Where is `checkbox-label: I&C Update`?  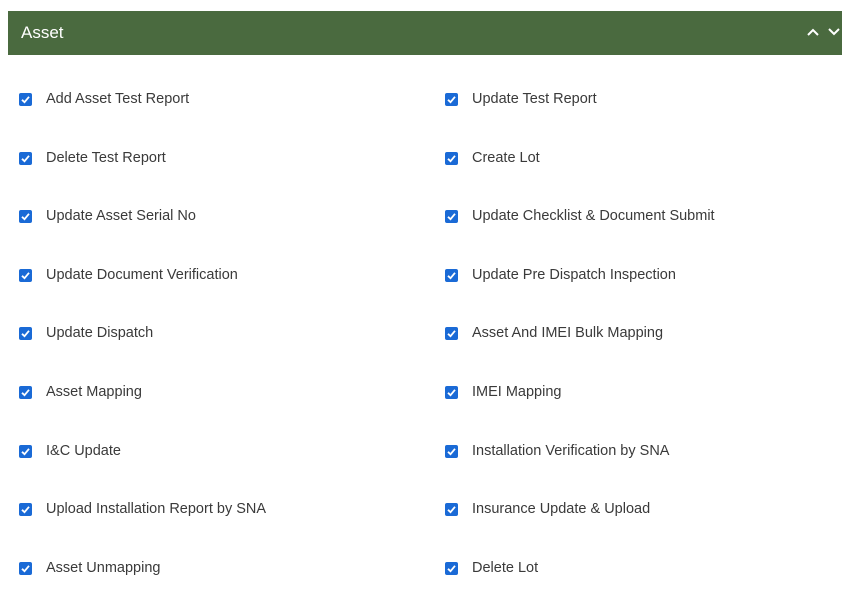
checkbox-label: I&C Update is located at coordinates (83, 451).